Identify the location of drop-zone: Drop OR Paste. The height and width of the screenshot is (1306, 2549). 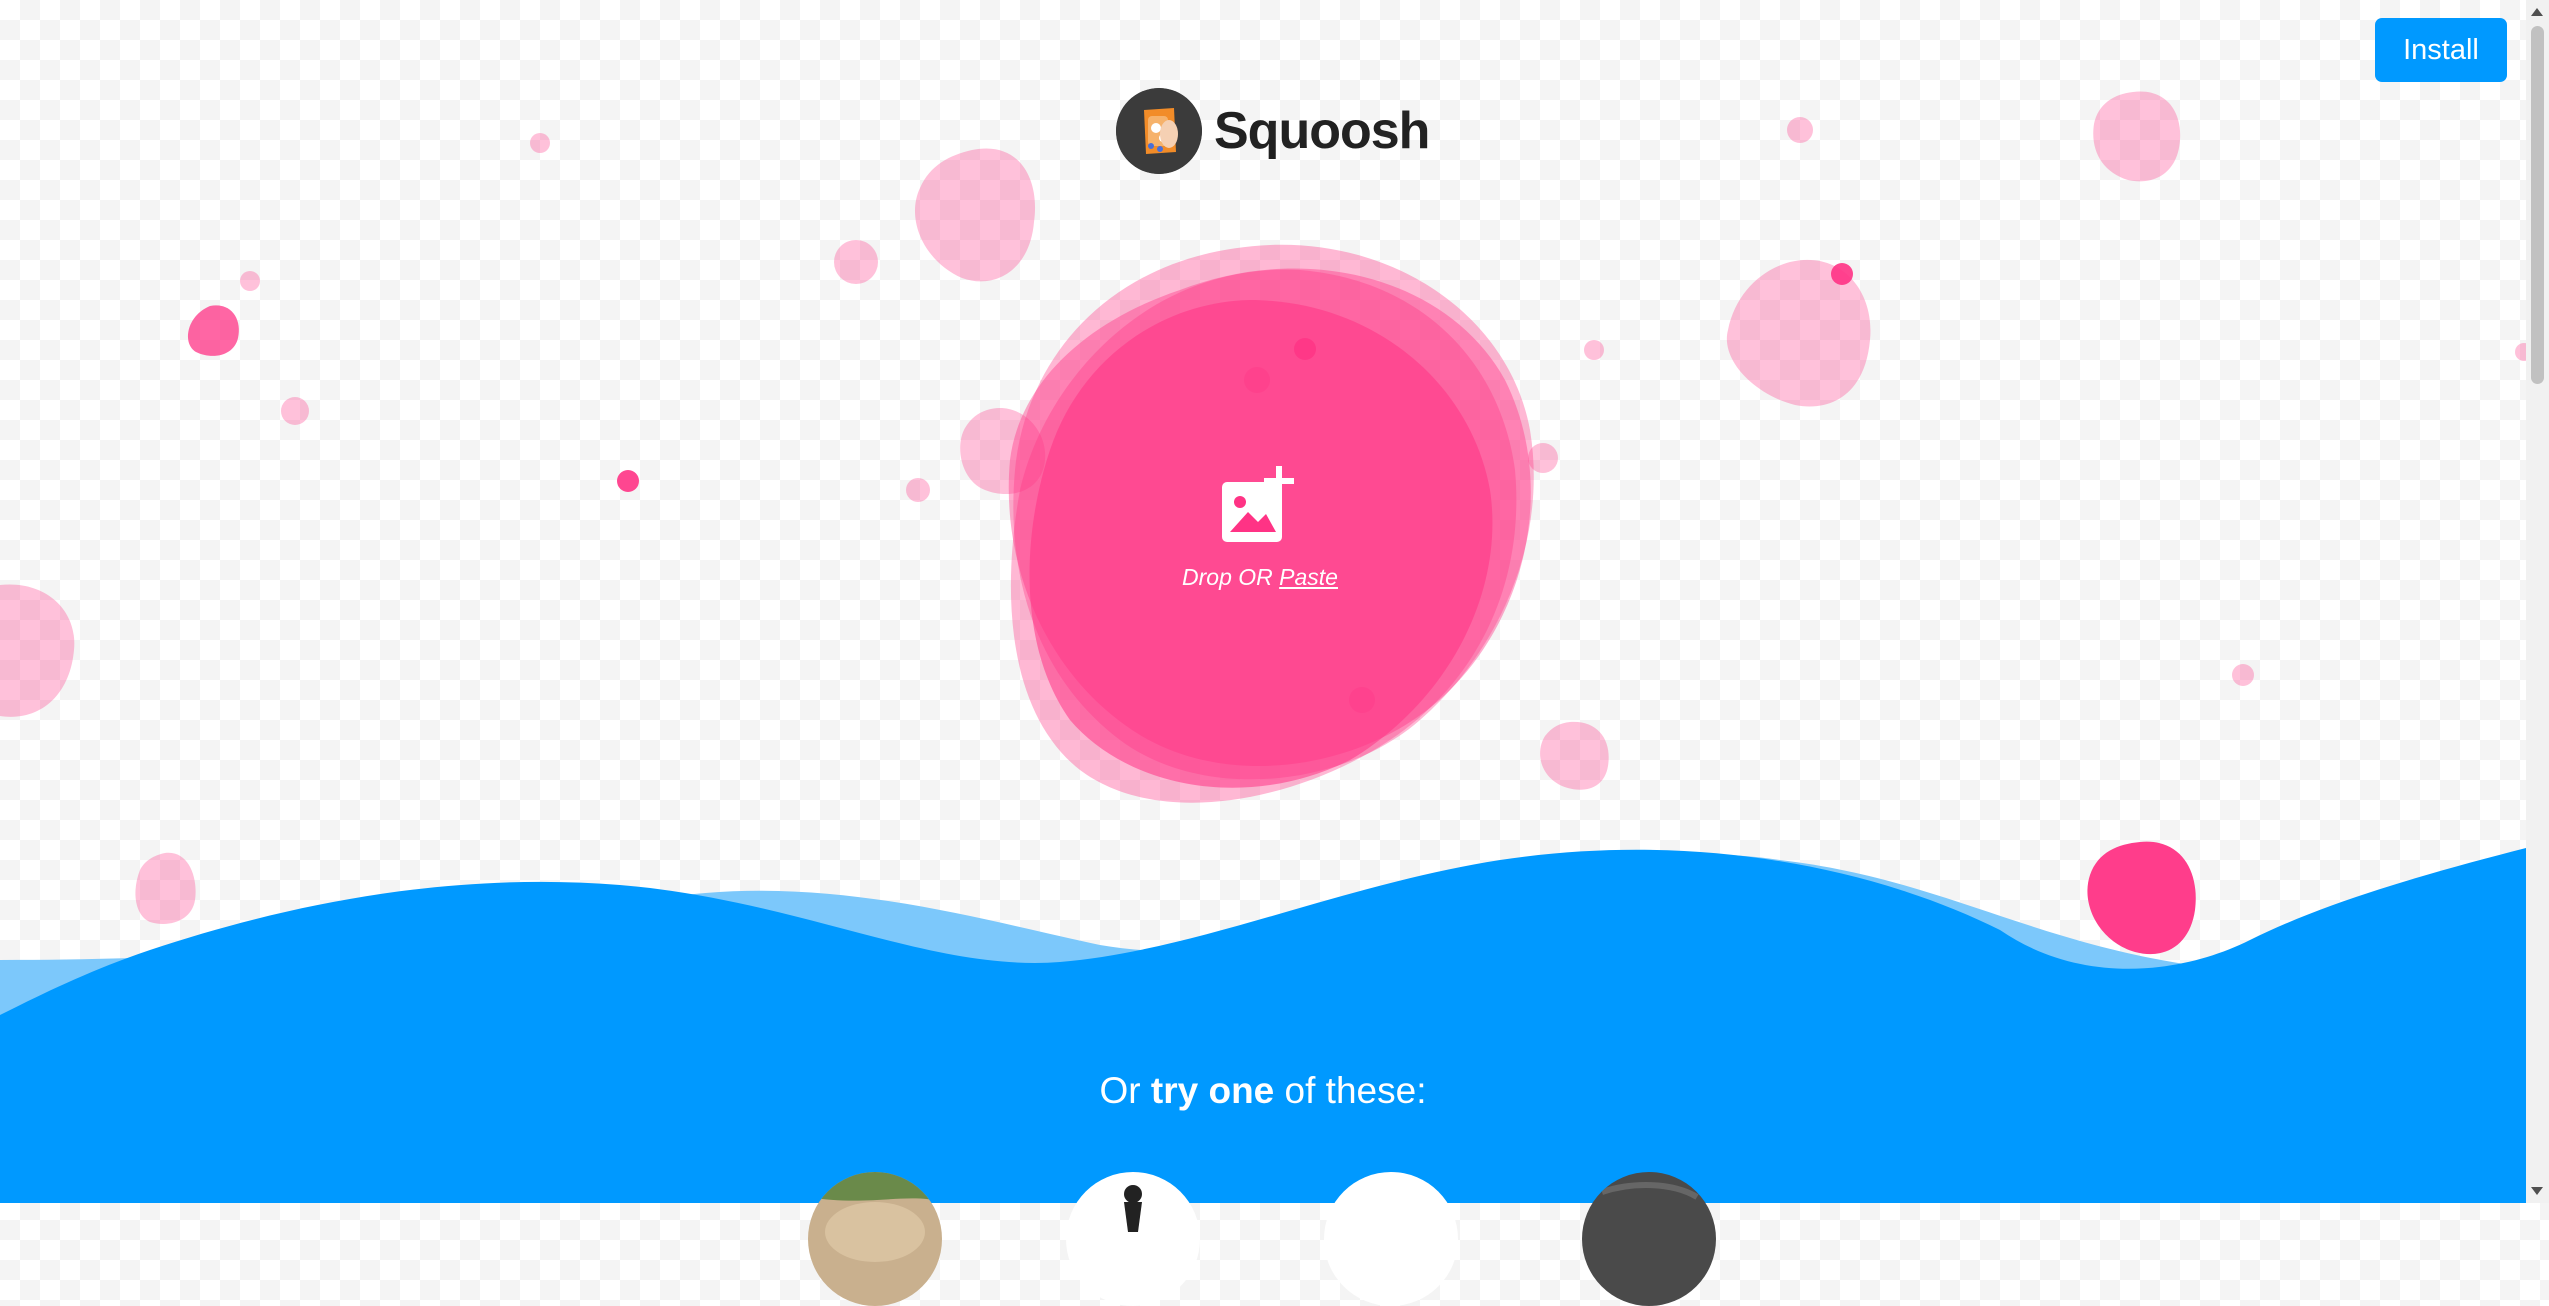
(1260, 530).